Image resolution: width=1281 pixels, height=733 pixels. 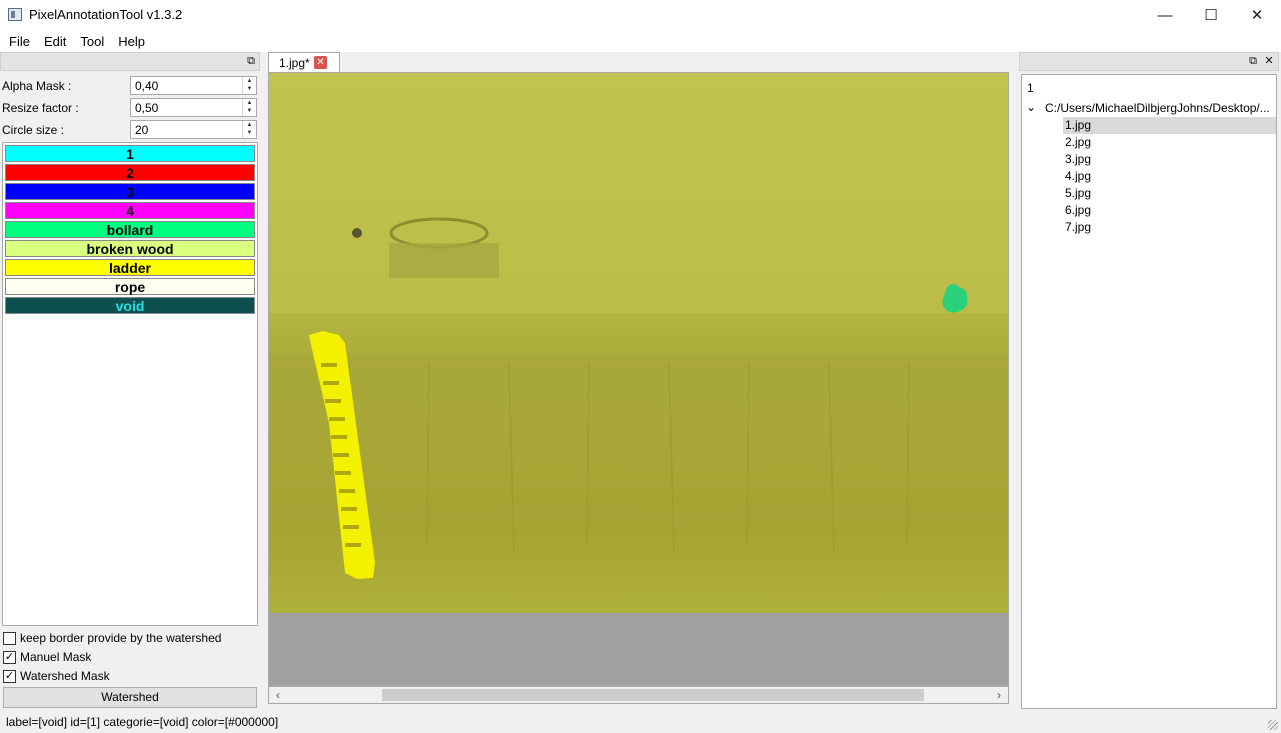 I want to click on label-item-broken-wood: broken wood, so click(x=130, y=248).